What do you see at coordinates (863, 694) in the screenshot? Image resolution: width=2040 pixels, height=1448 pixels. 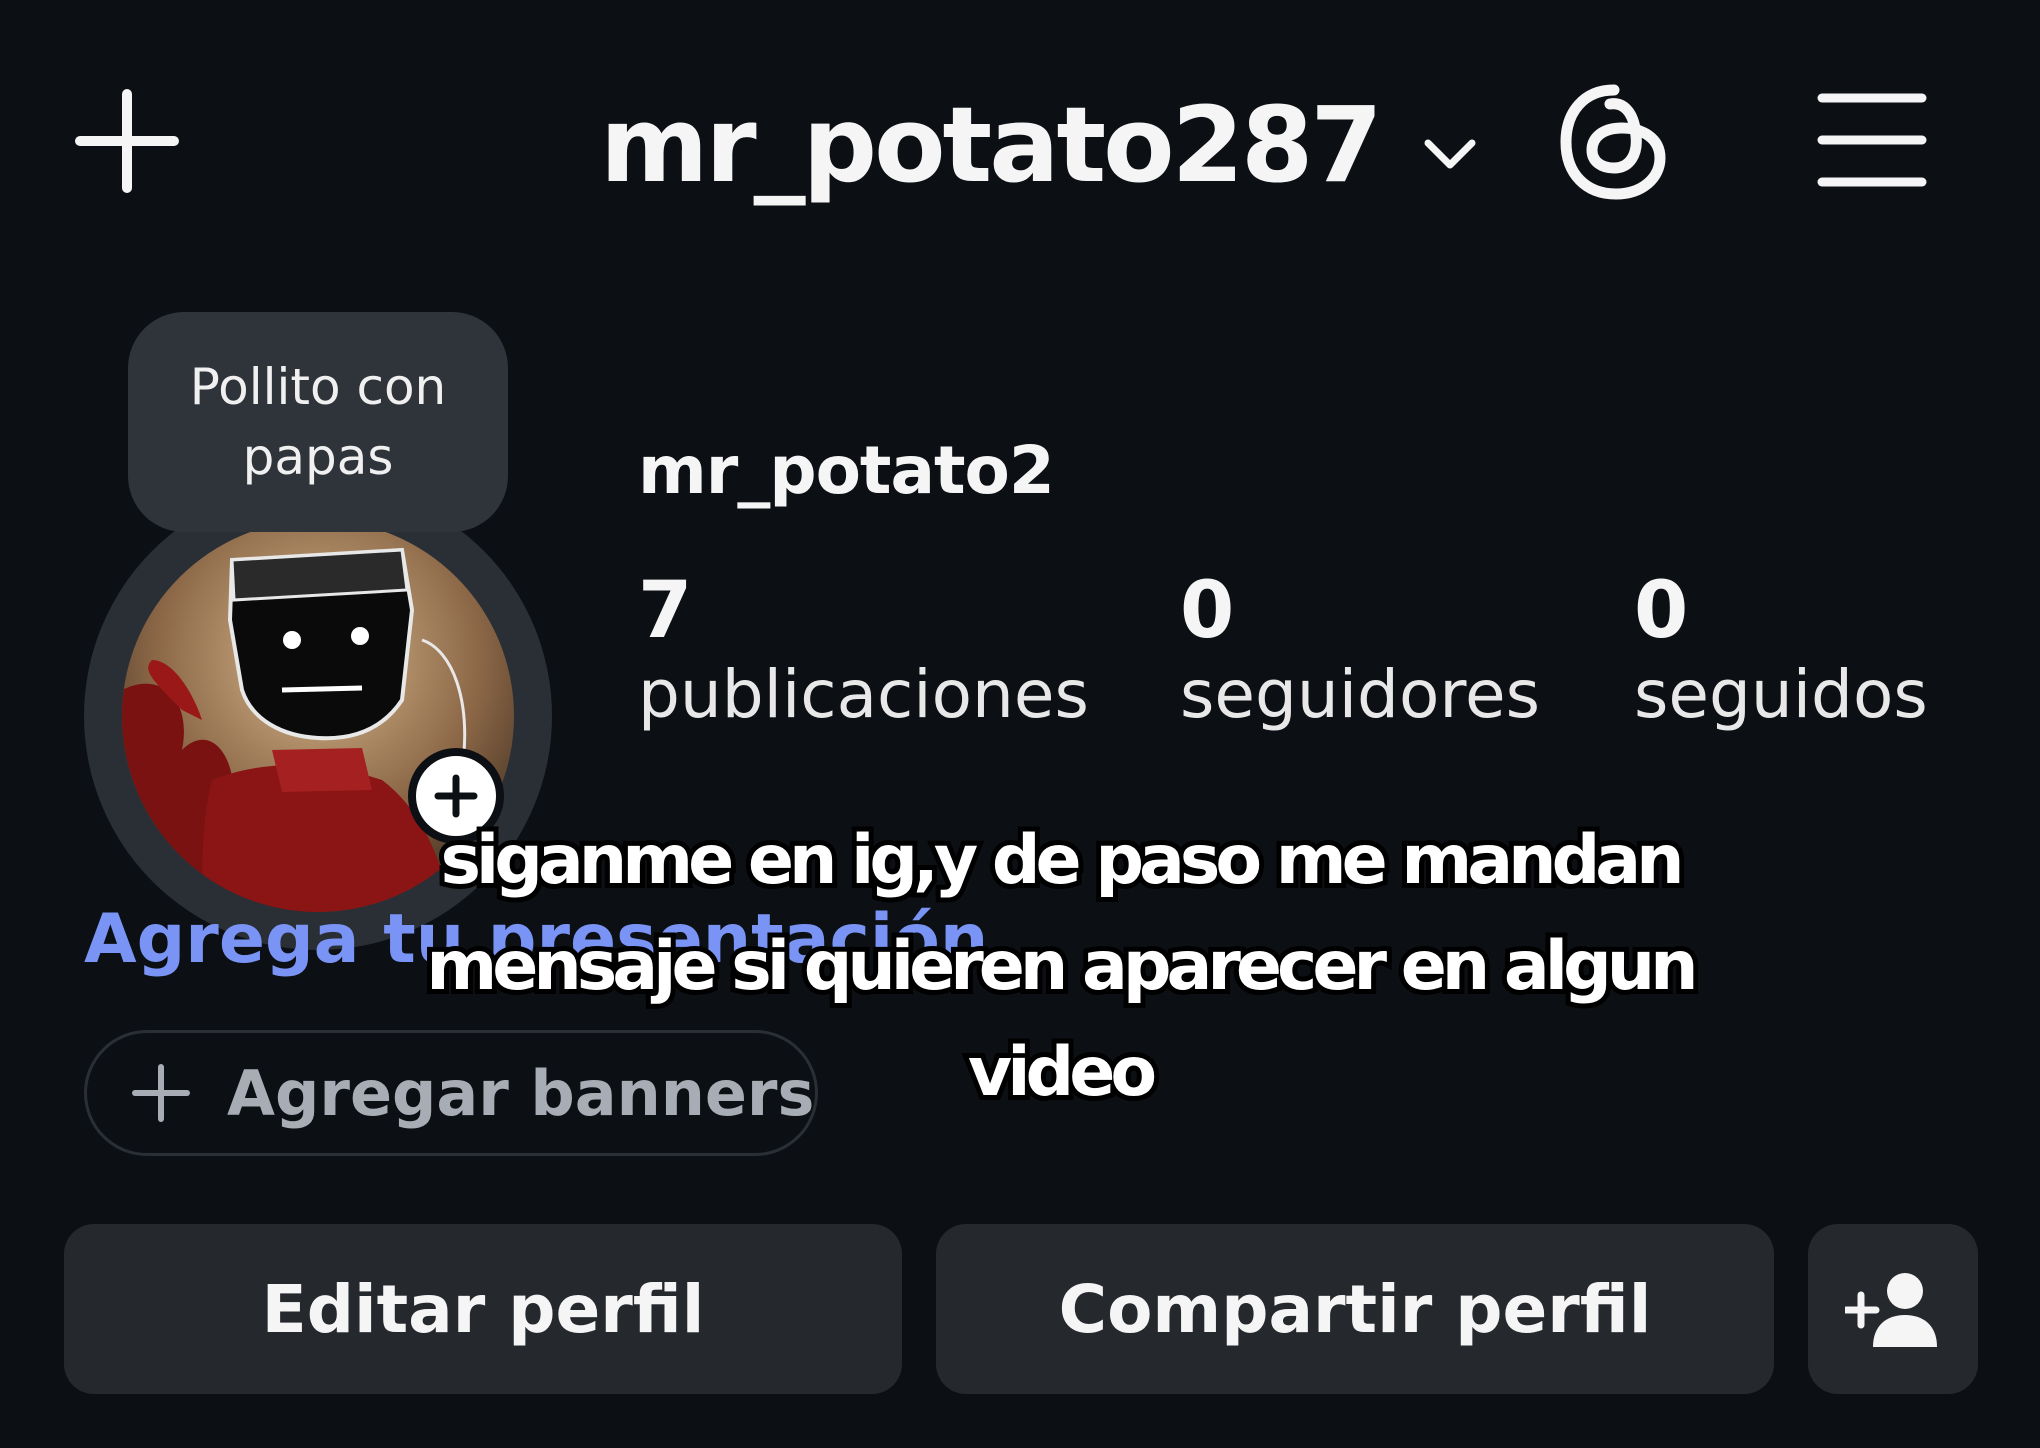 I see `stat-posts-label: publicaciones` at bounding box center [863, 694].